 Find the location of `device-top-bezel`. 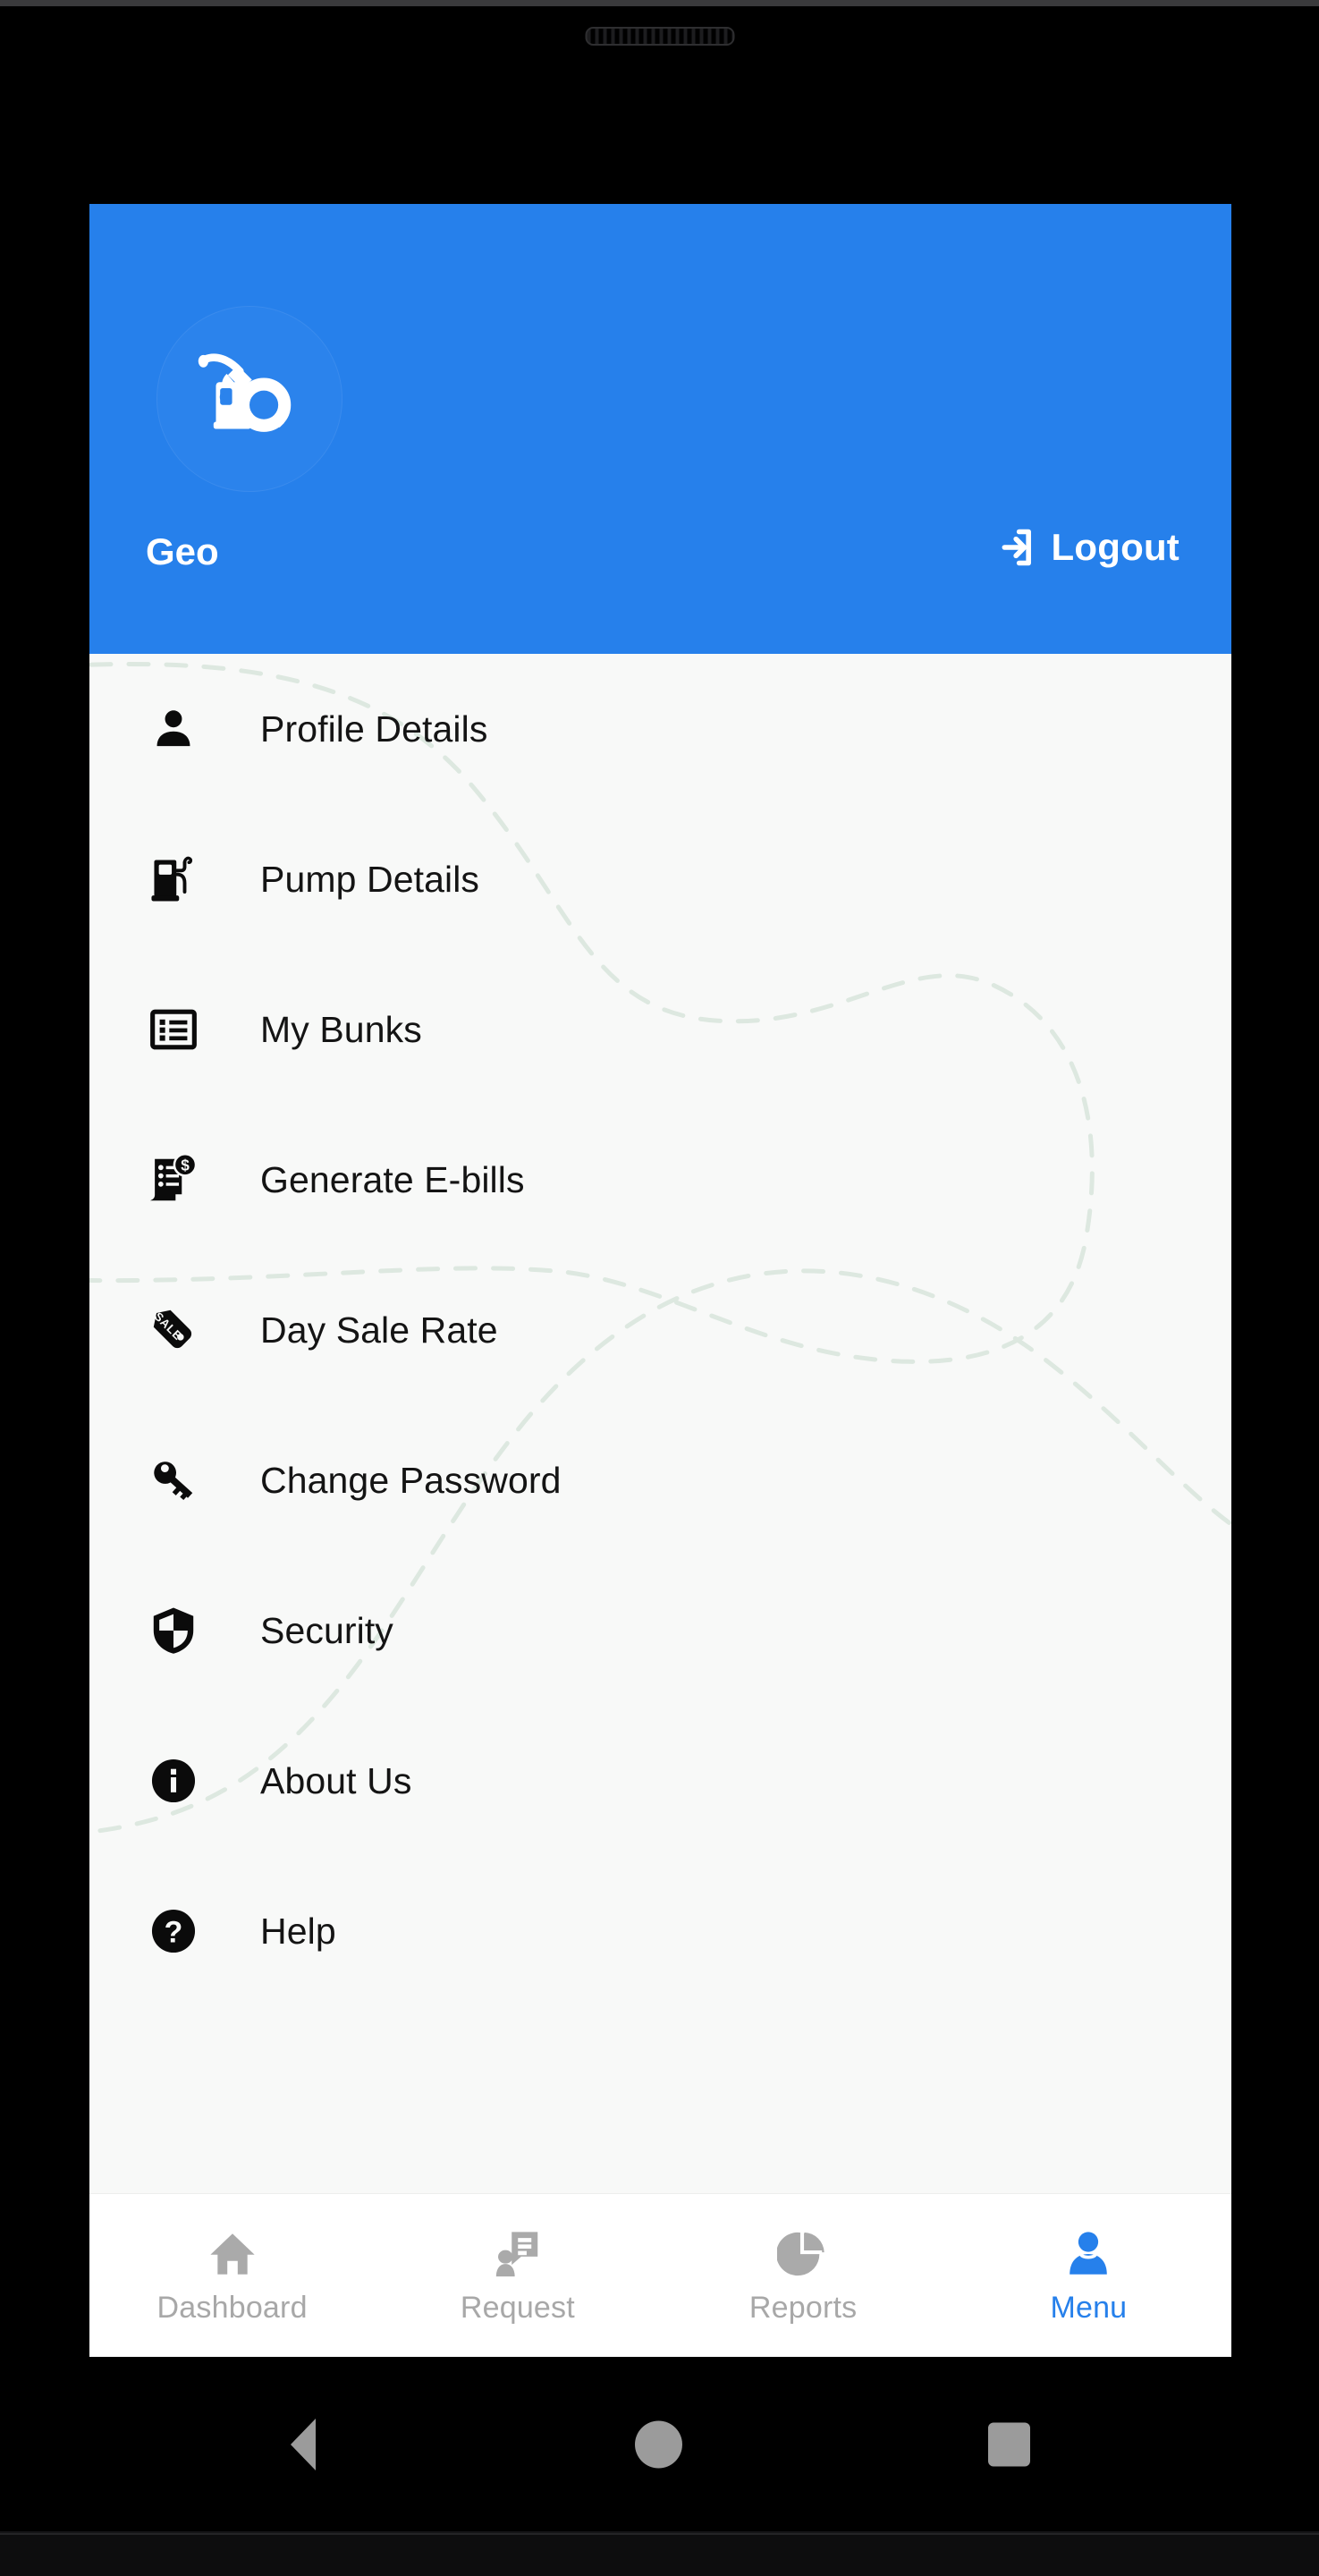

device-top-bezel is located at coordinates (659, 3).